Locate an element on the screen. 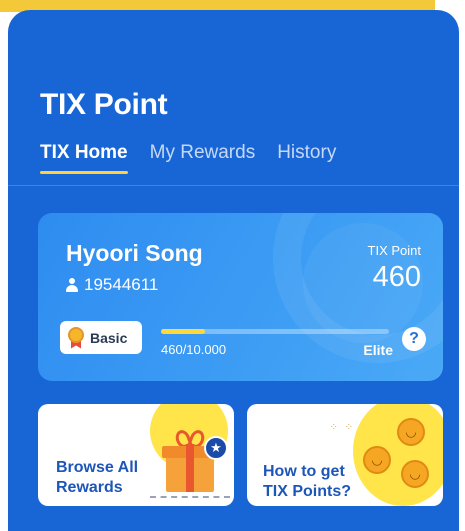  gift-ribbon is located at coordinates (190, 469).